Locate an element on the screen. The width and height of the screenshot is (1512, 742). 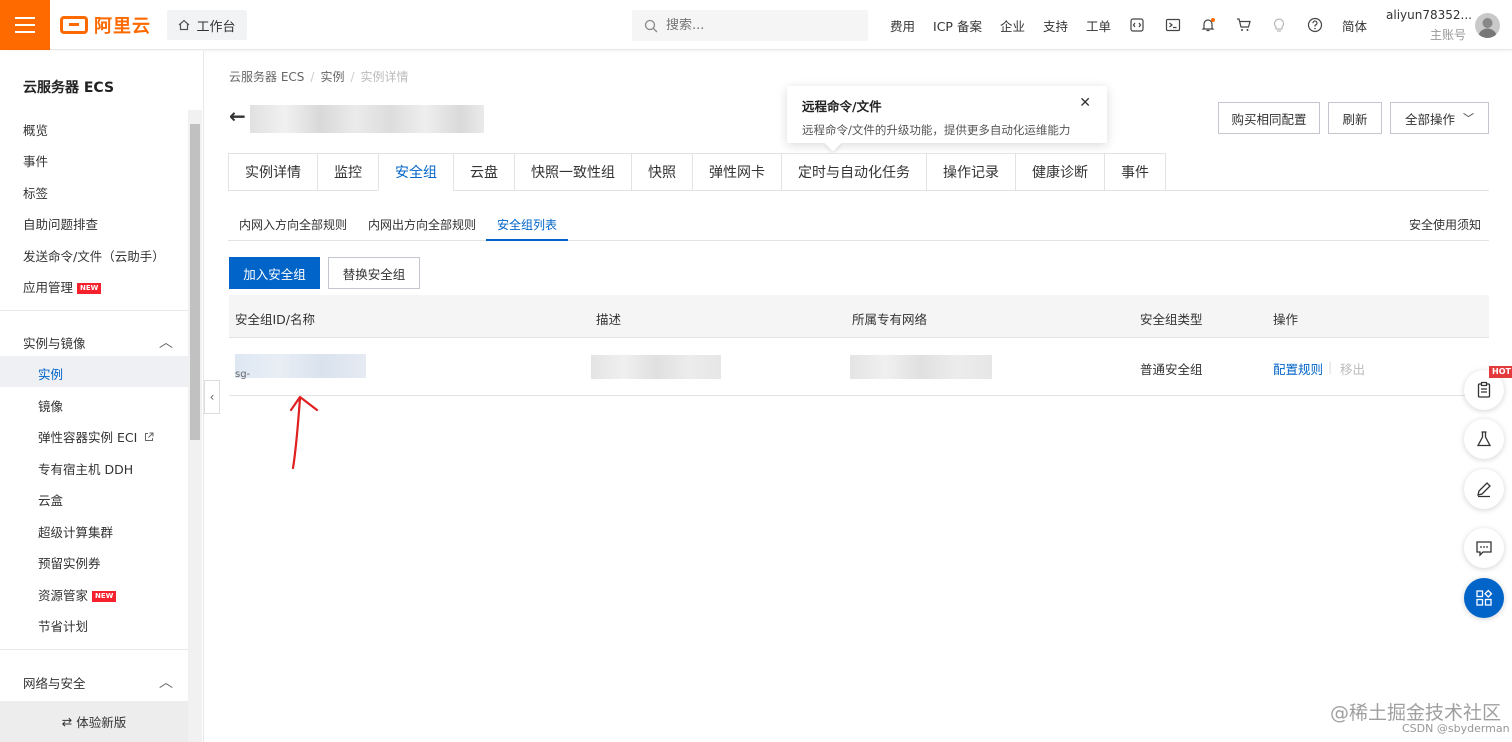
lab-float-button is located at coordinates (1484, 439).